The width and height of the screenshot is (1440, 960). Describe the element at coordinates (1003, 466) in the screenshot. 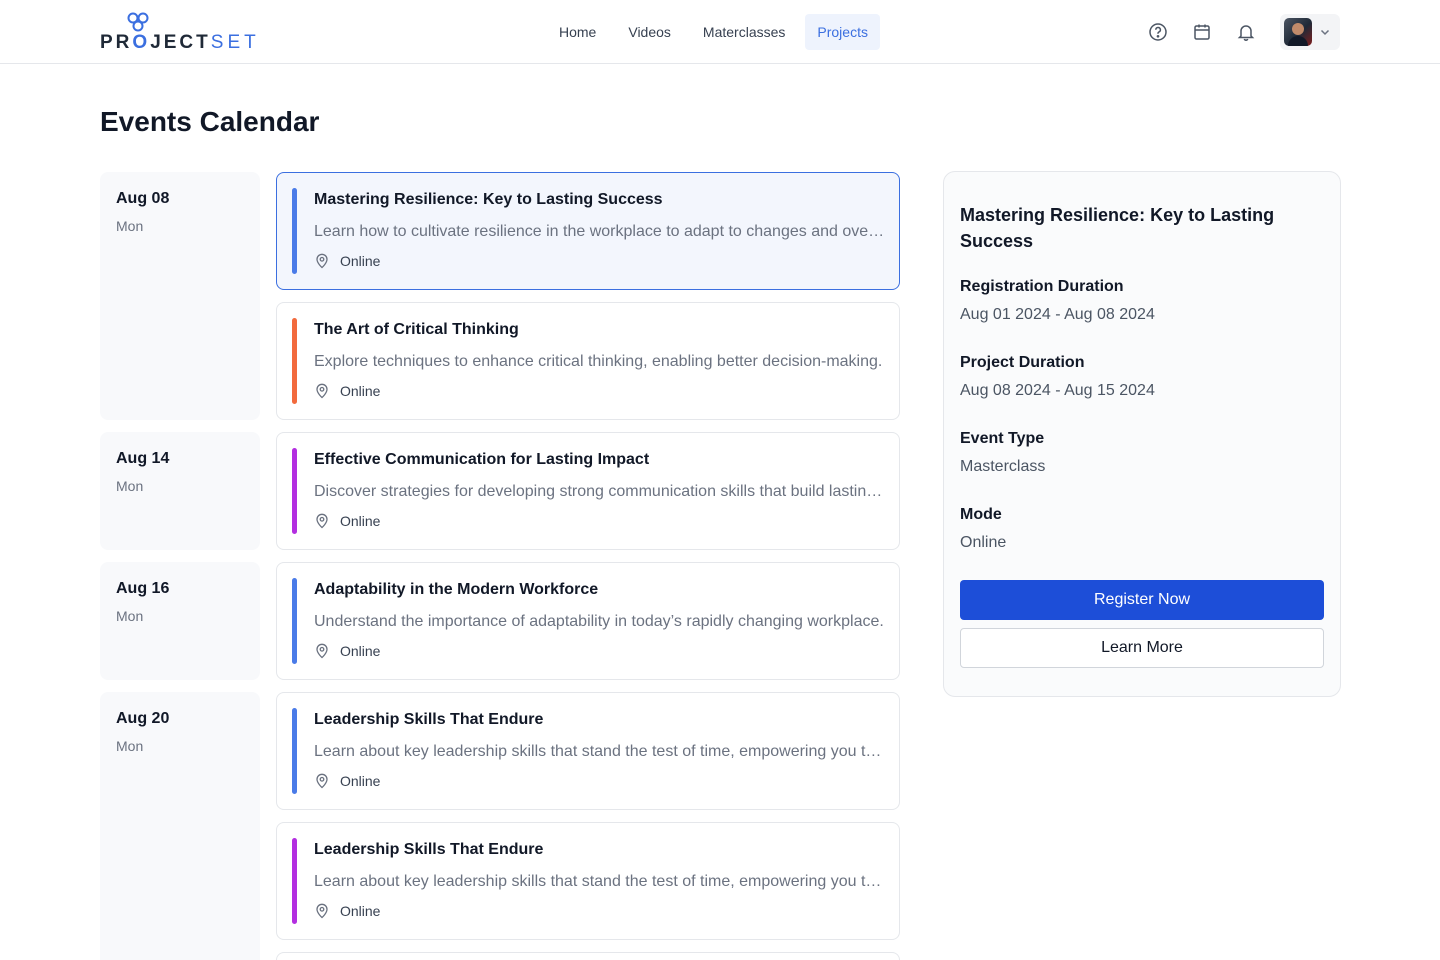

I see `event-type-value: Masterclass` at that location.